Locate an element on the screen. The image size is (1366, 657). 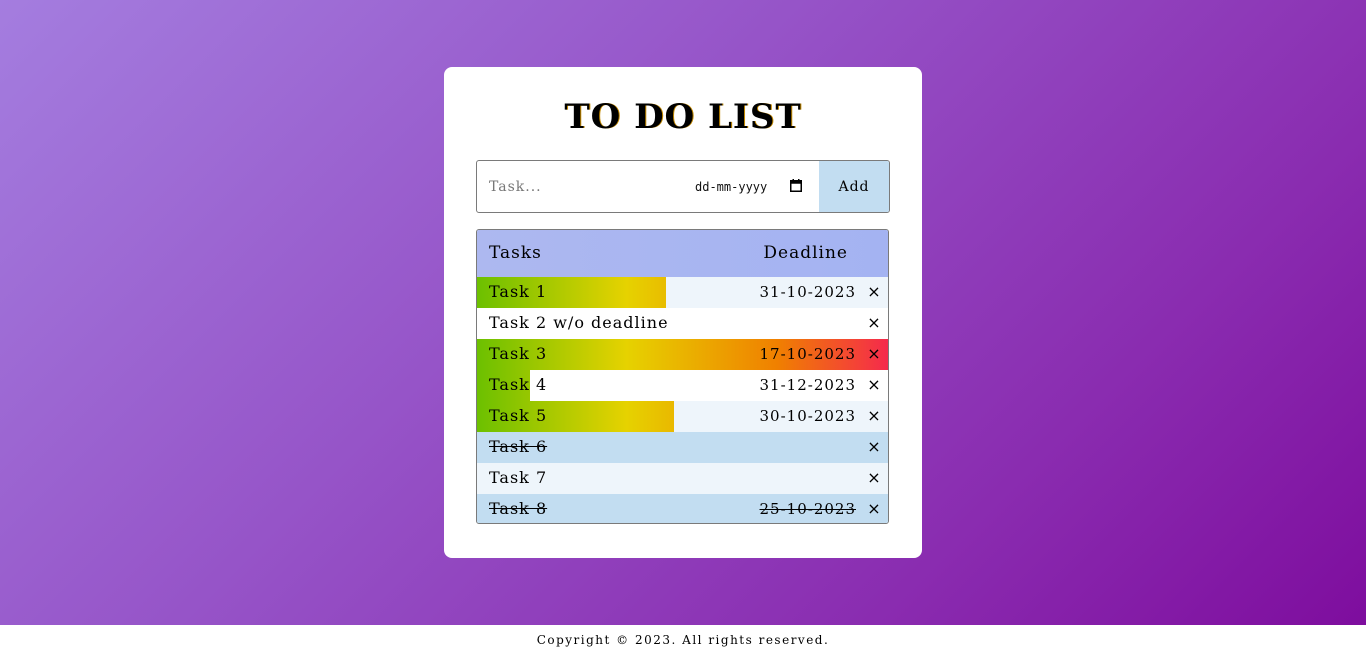
task-name: Task 4 is located at coordinates (518, 384).